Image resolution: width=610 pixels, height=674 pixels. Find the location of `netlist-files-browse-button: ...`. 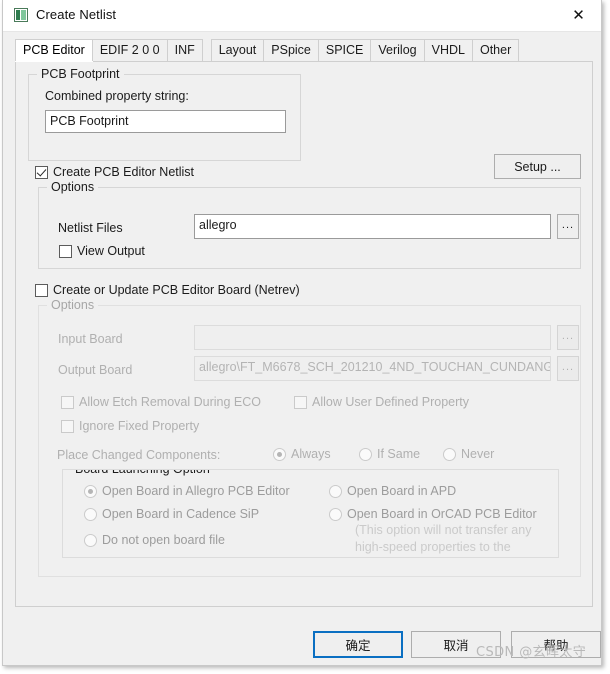

netlist-files-browse-button: ... is located at coordinates (568, 226).